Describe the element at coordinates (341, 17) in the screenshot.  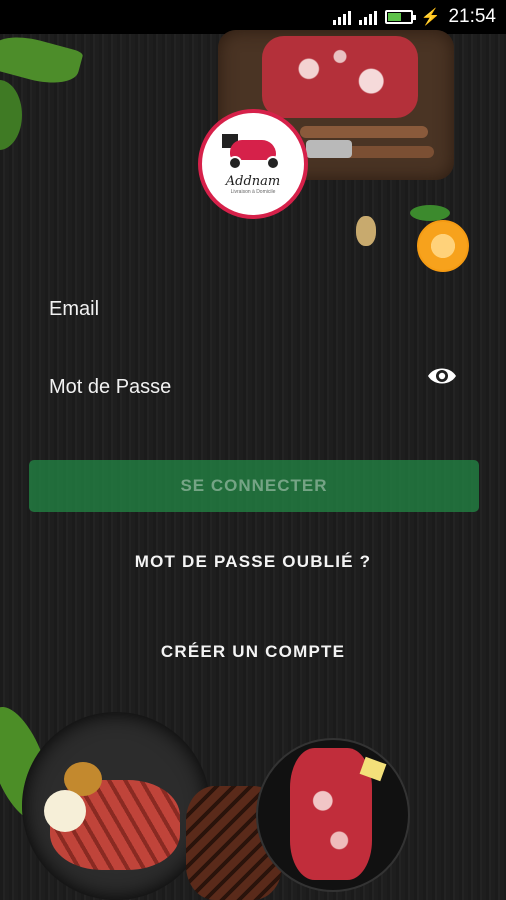
I see `signal-icon` at that location.